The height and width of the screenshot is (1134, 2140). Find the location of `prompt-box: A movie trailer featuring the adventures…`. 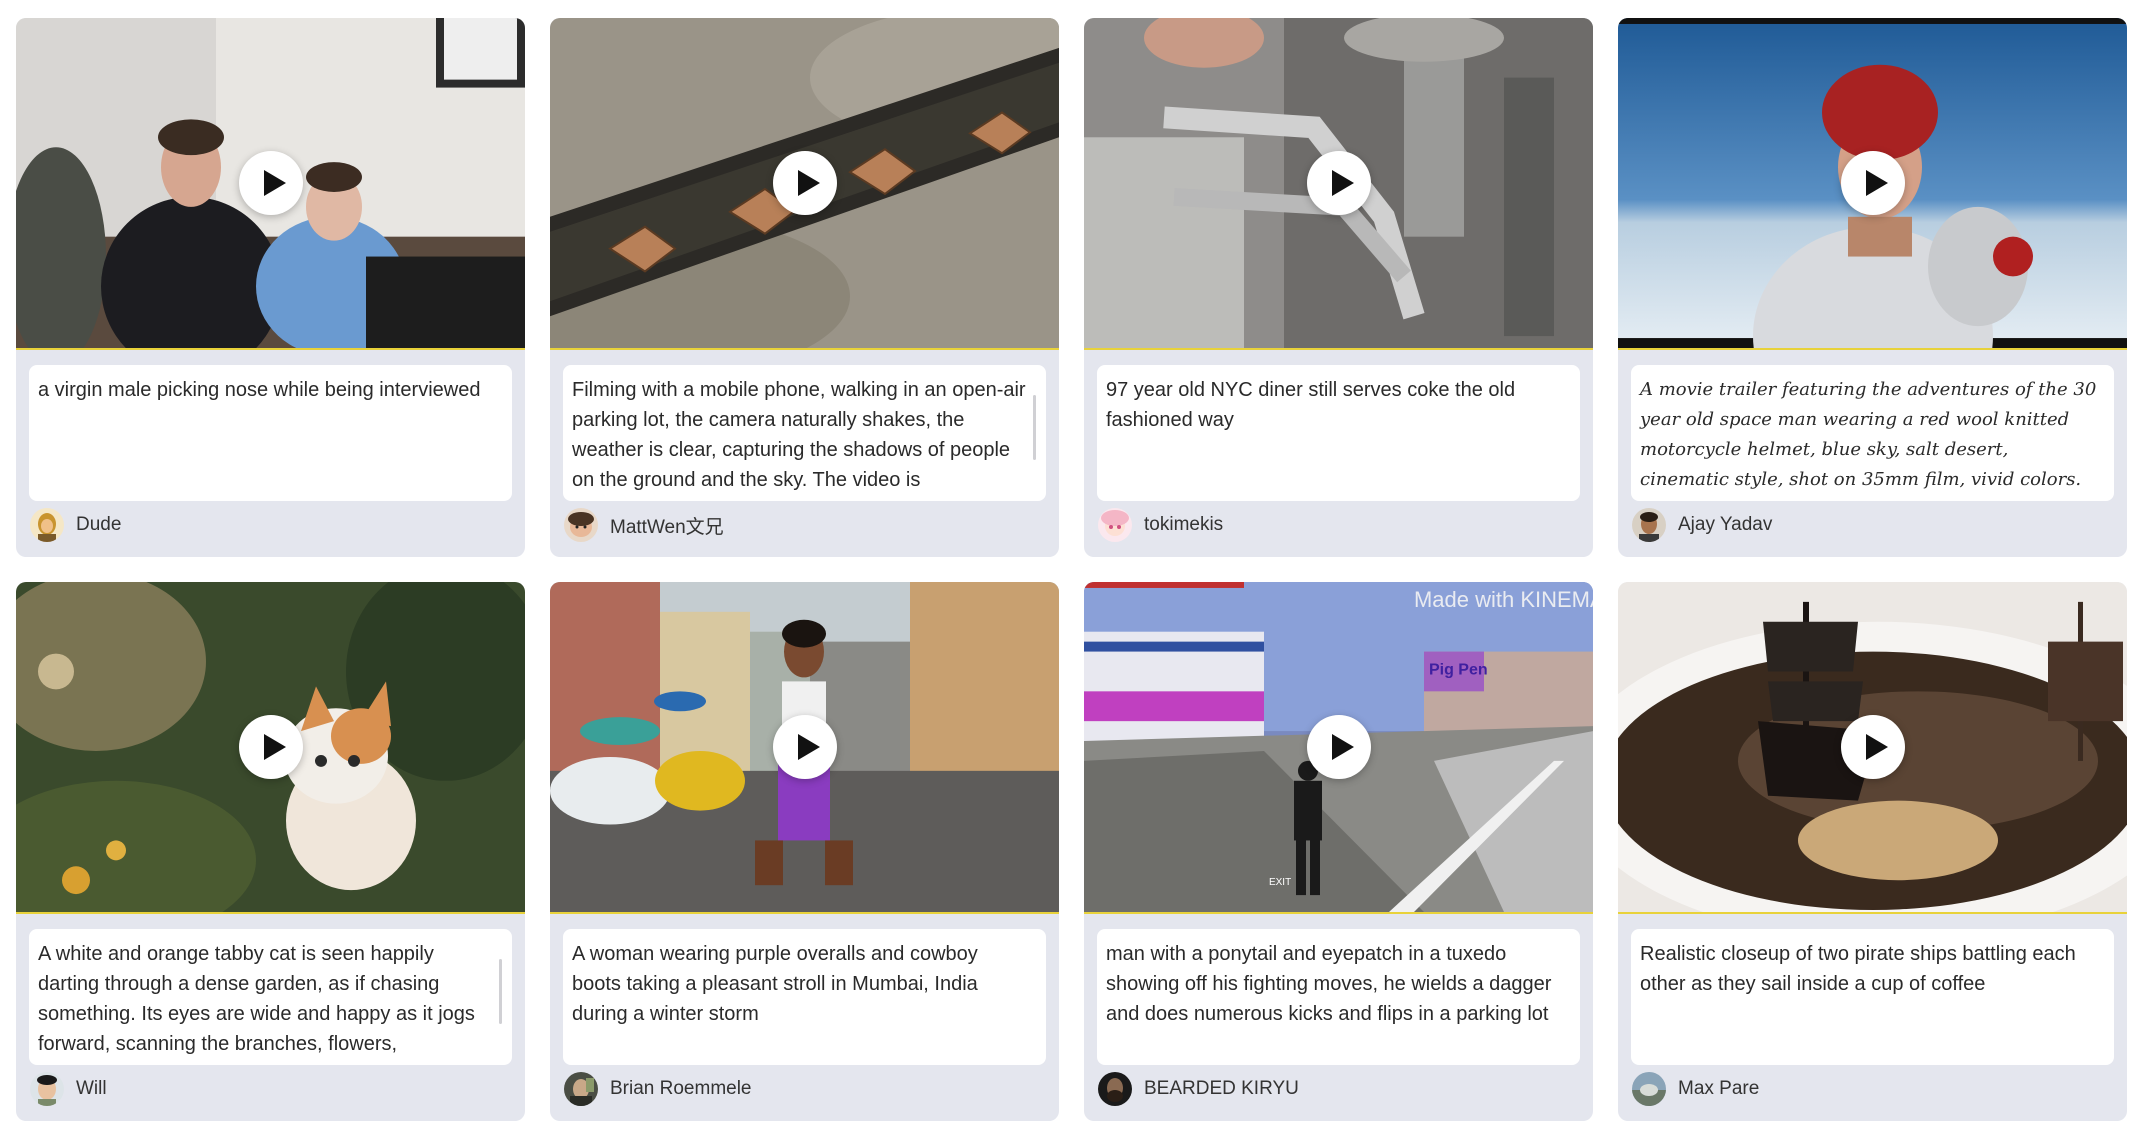

prompt-box: A movie trailer featuring the adventures… is located at coordinates (1872, 433).